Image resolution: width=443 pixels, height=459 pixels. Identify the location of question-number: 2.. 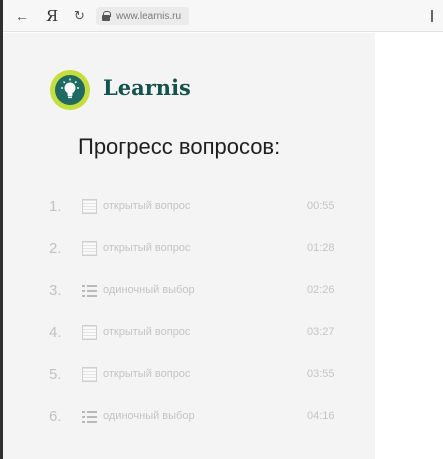
(55, 248).